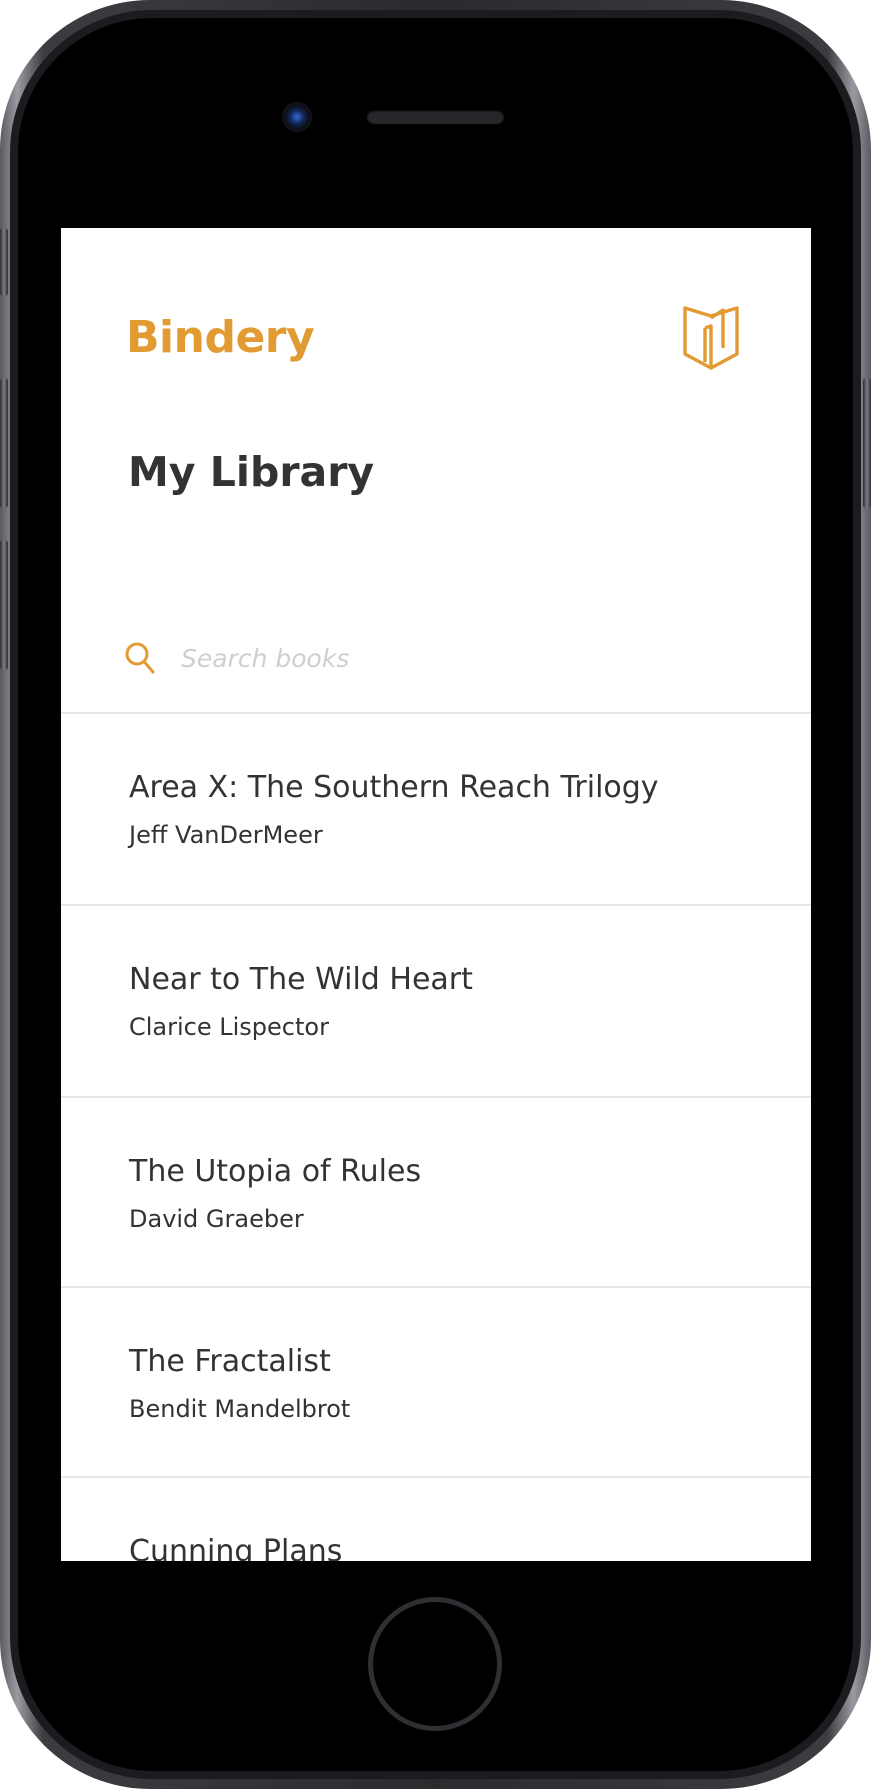 The width and height of the screenshot is (871, 1789). What do you see at coordinates (236, 1547) in the screenshot?
I see `book-title: Cunning Plans` at bounding box center [236, 1547].